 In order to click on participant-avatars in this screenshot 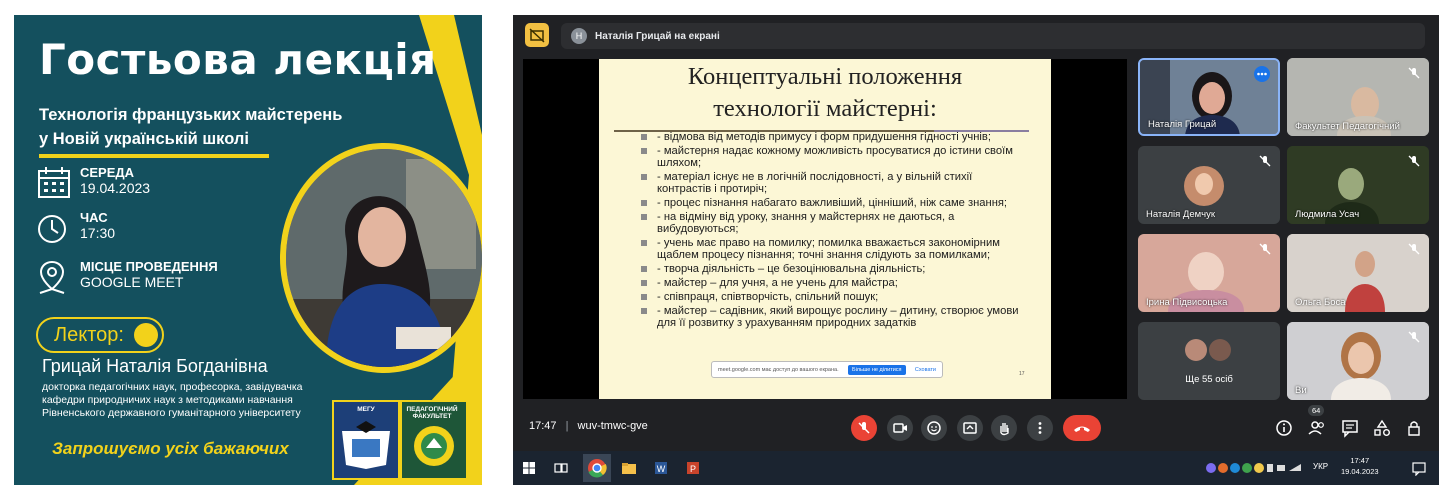, I will do `click(1208, 350)`.